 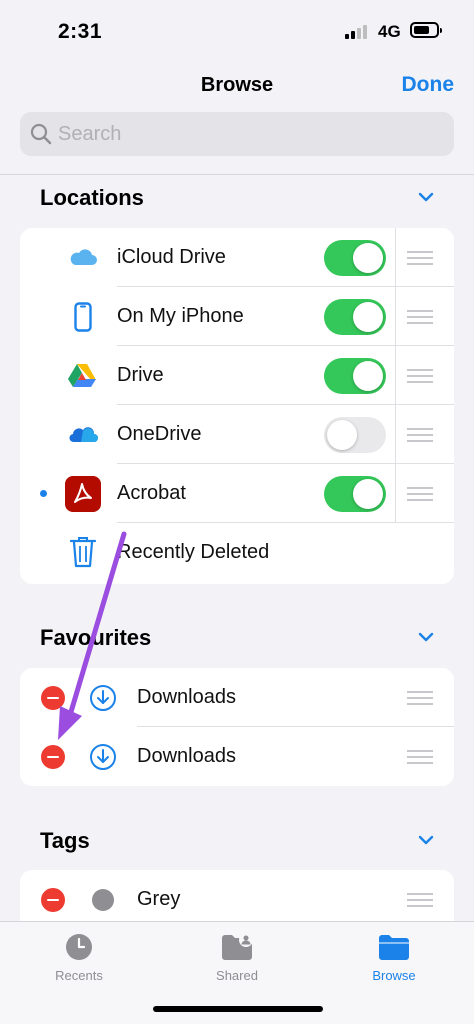 I want to click on tab-label: Recents, so click(x=79, y=975).